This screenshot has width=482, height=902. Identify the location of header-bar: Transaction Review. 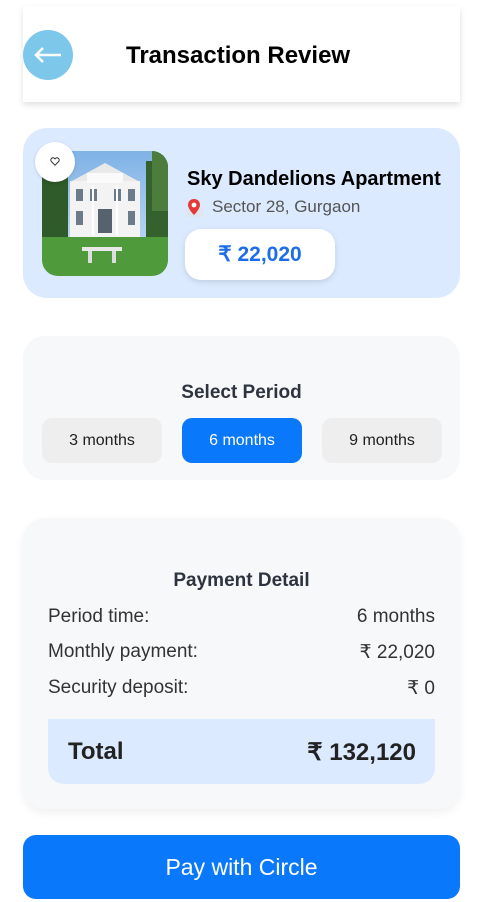
(241, 54).